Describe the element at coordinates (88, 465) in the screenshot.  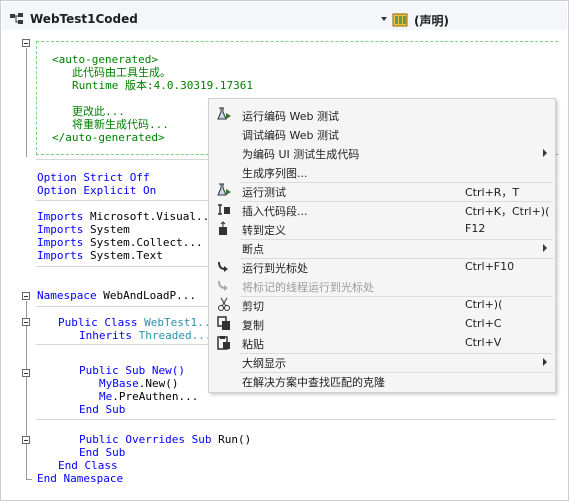
I see `code-line: End Class` at that location.